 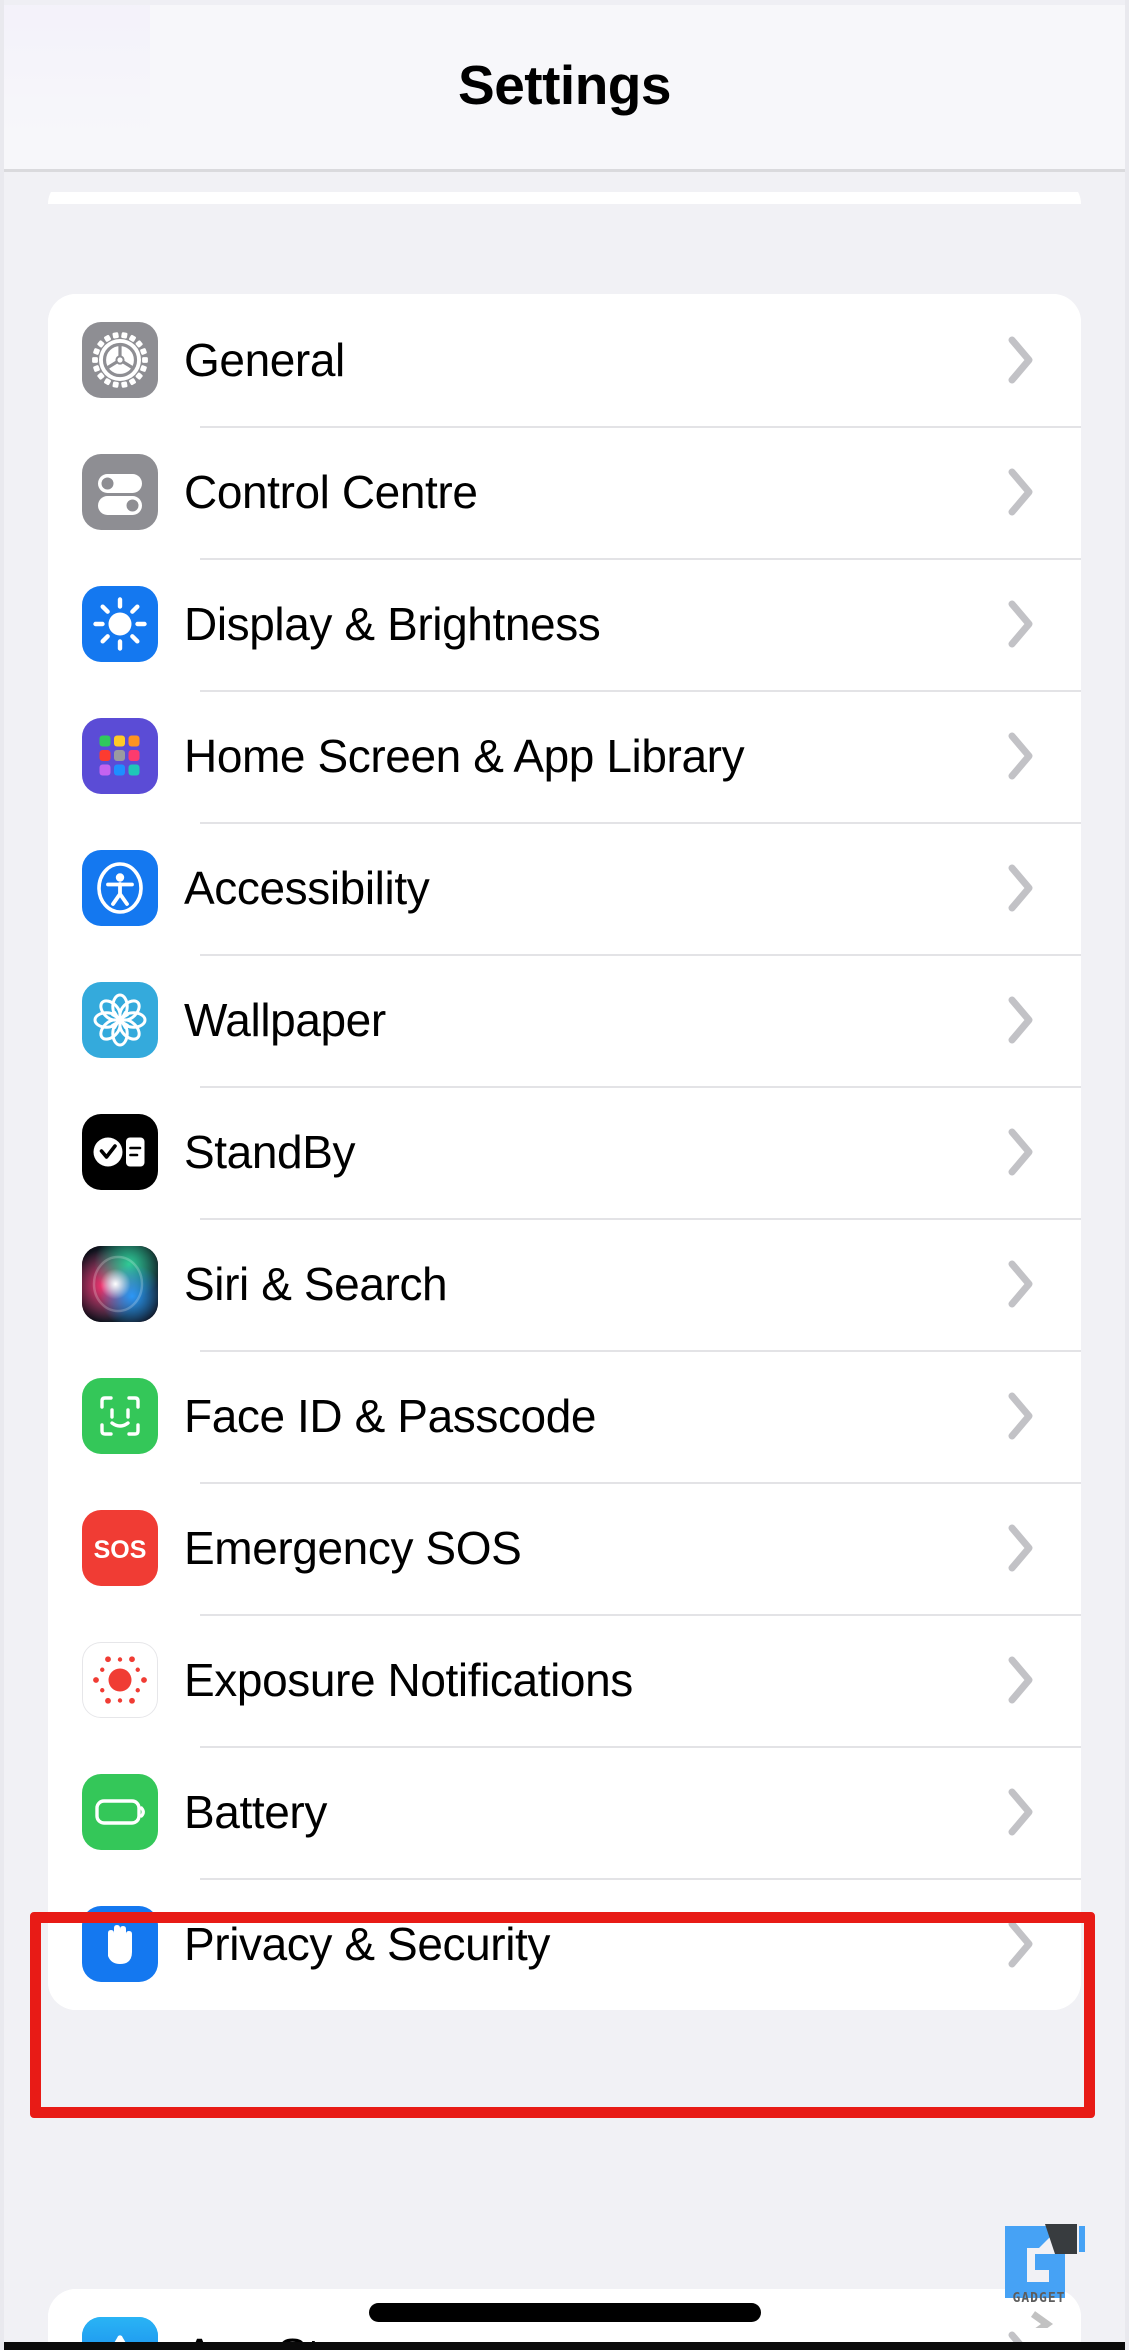 I want to click on navbar-tint-overlay, so click(x=75, y=70).